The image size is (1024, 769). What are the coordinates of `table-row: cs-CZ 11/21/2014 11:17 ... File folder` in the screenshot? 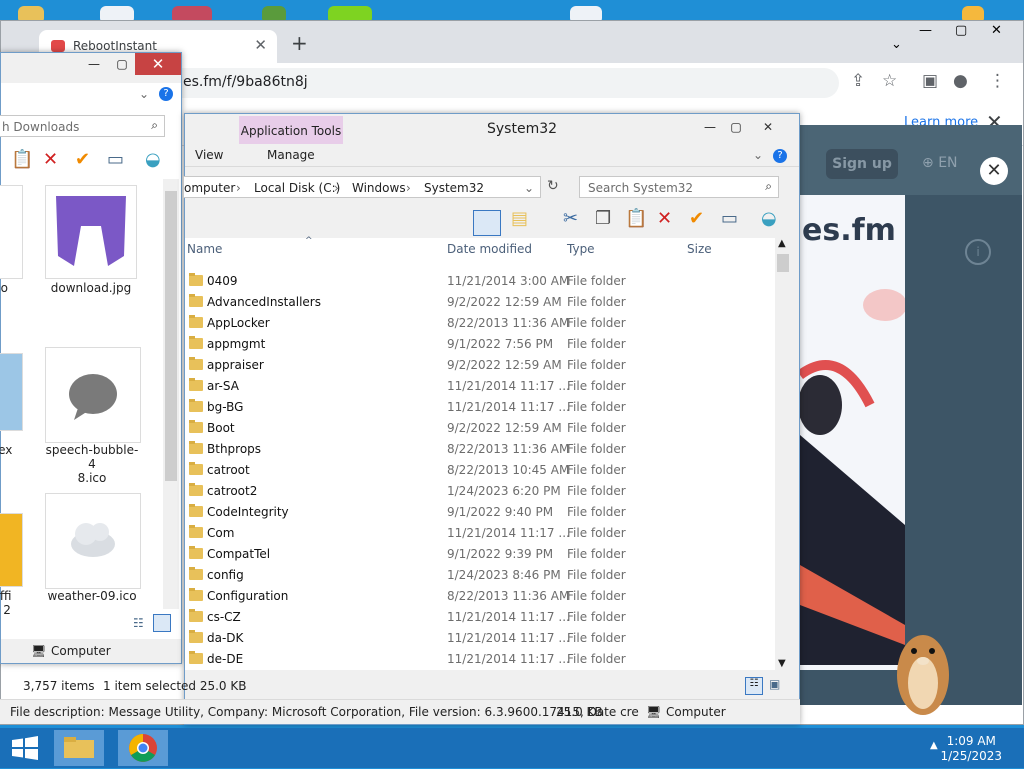 It's located at (480, 616).